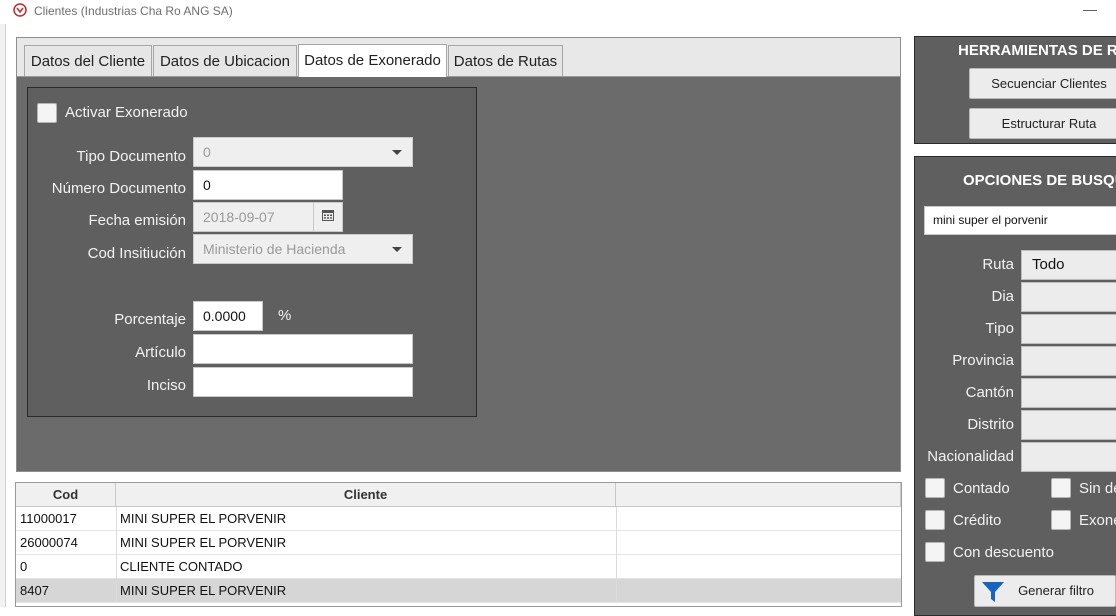 This screenshot has width=1116, height=616. I want to click on calendar-button, so click(327, 217).